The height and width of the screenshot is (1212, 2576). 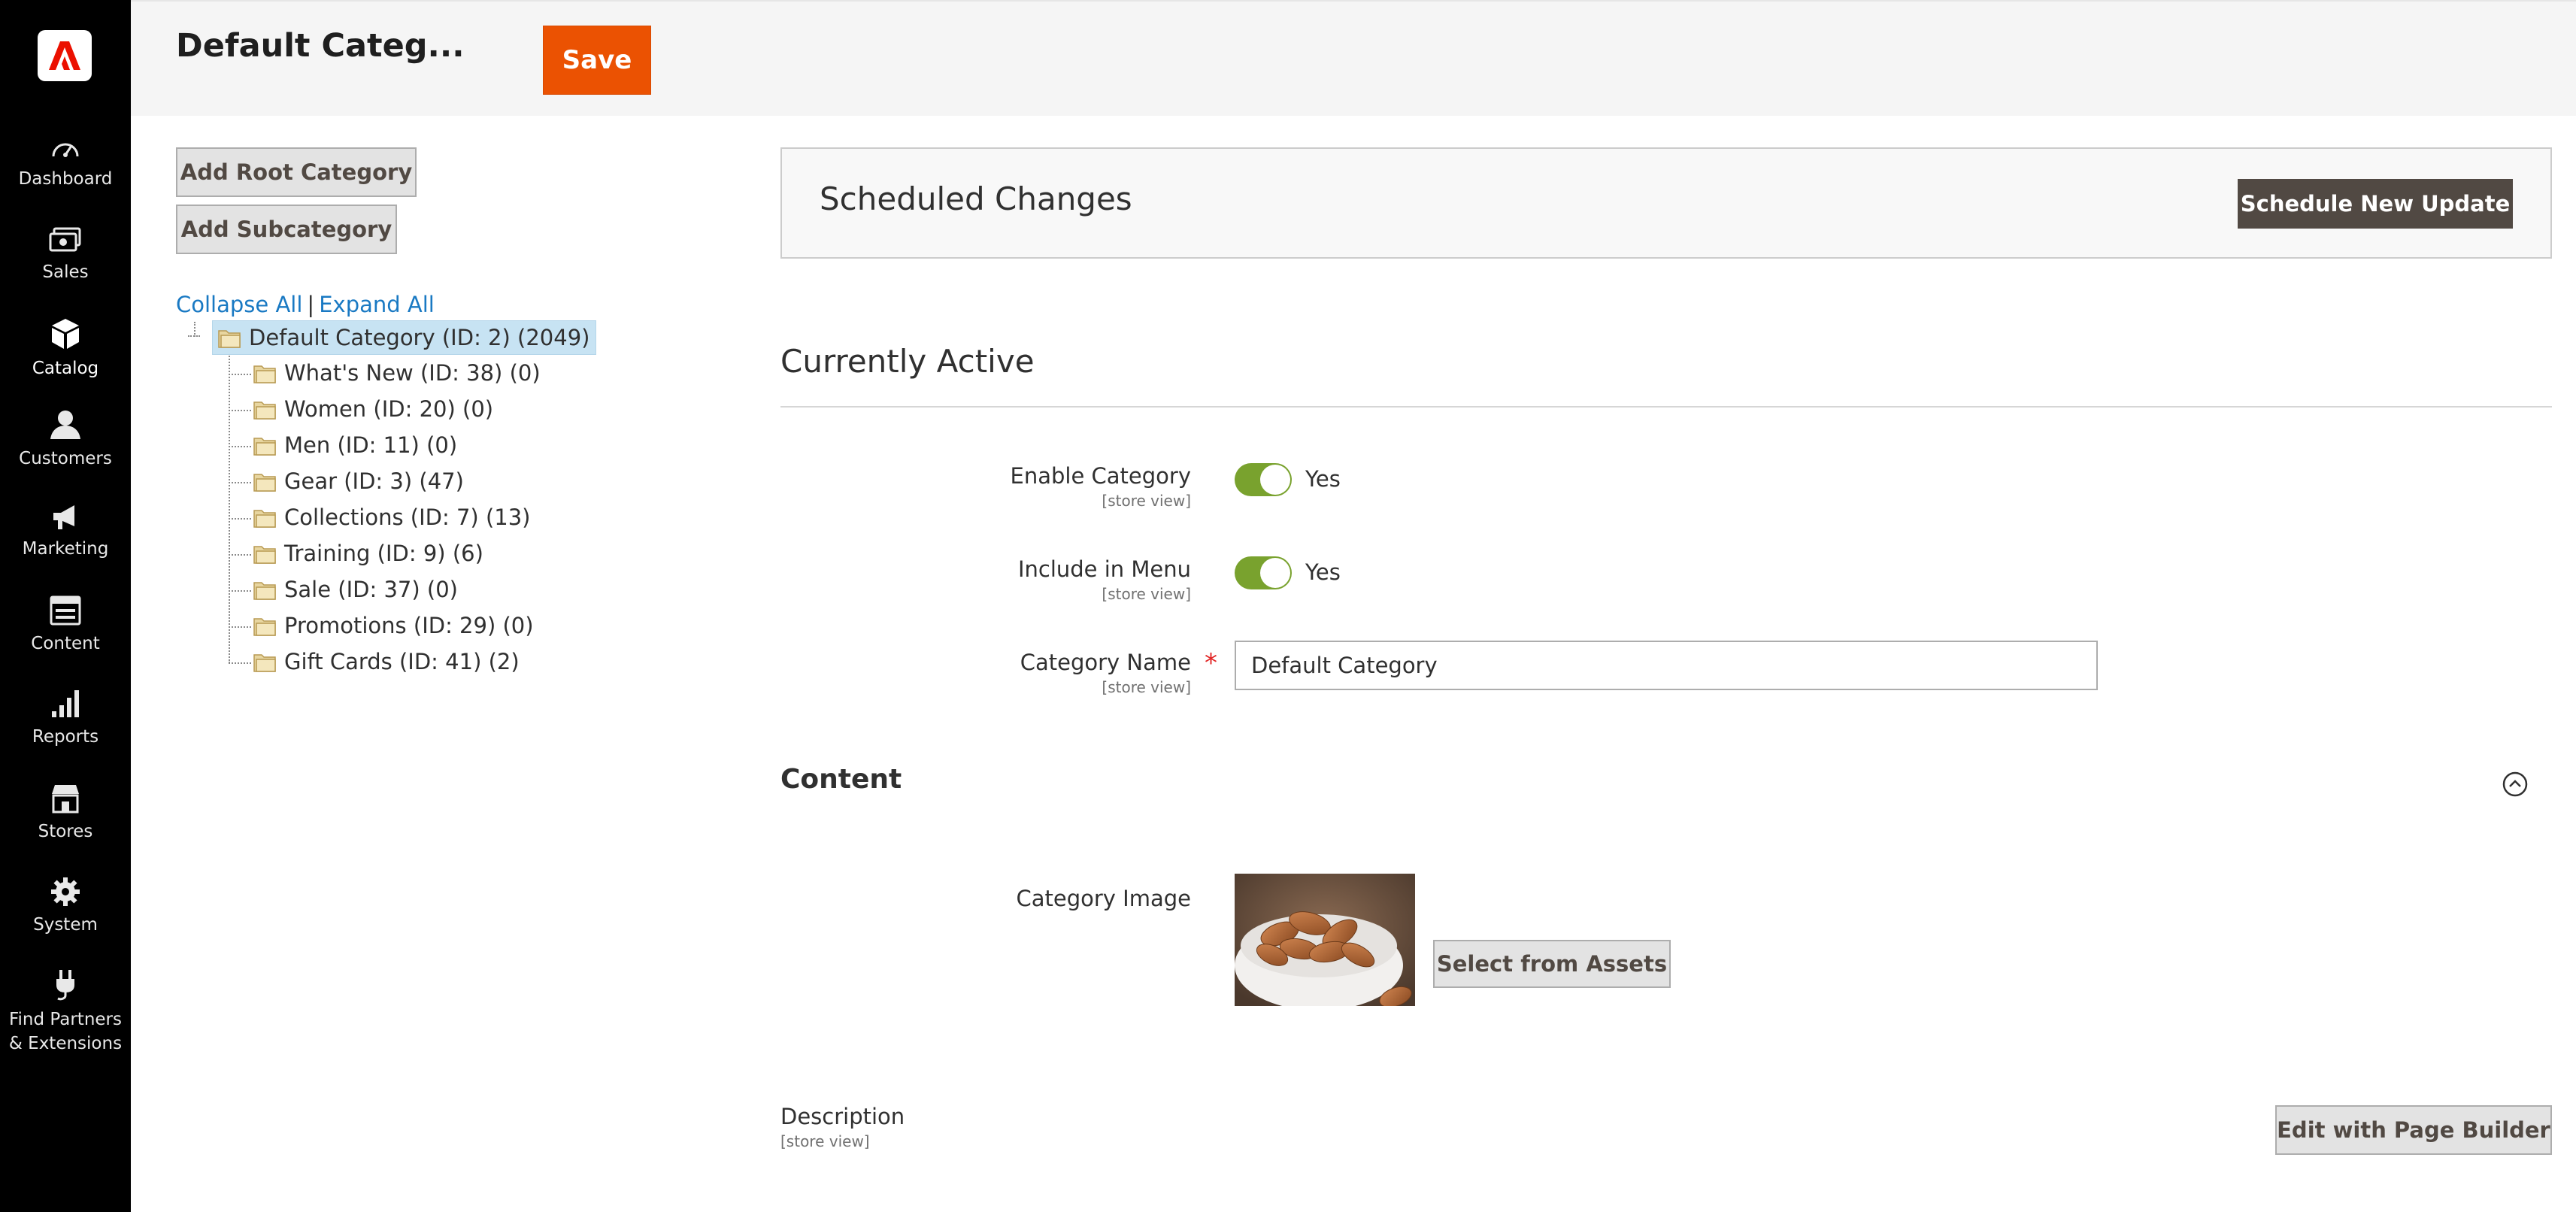 I want to click on system-icon, so click(x=65, y=891).